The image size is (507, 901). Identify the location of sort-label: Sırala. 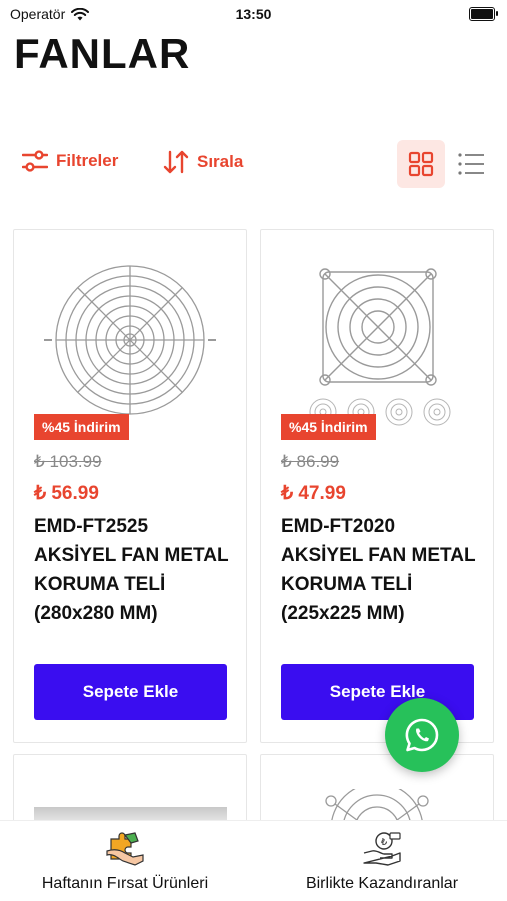
(220, 161).